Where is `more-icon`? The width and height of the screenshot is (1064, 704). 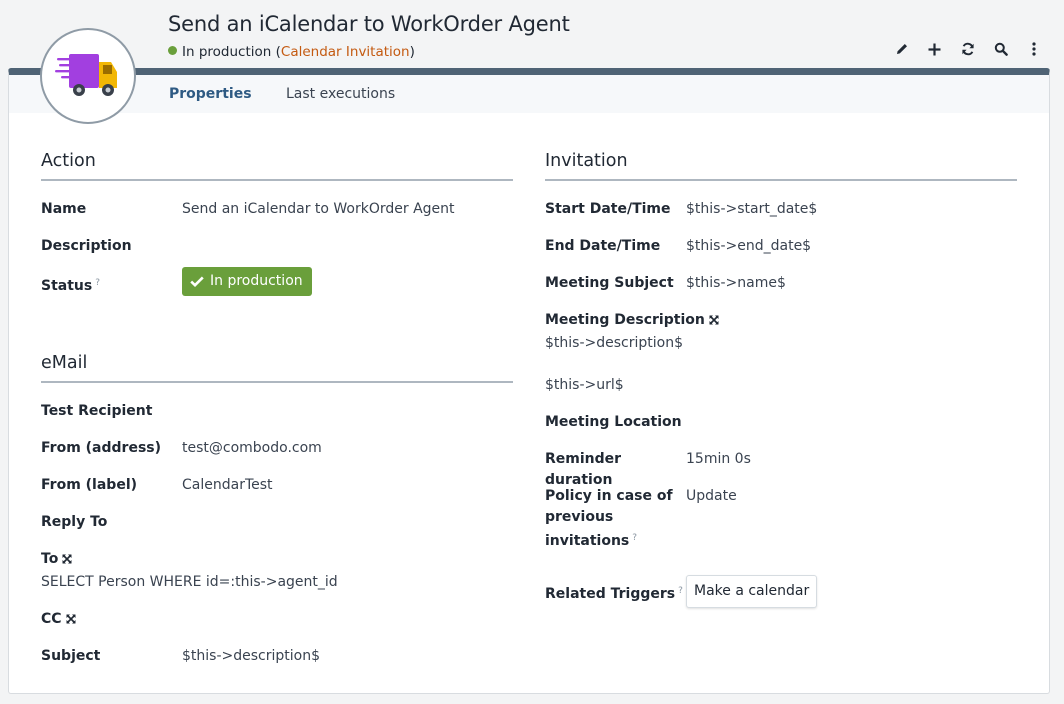 more-icon is located at coordinates (1033, 49).